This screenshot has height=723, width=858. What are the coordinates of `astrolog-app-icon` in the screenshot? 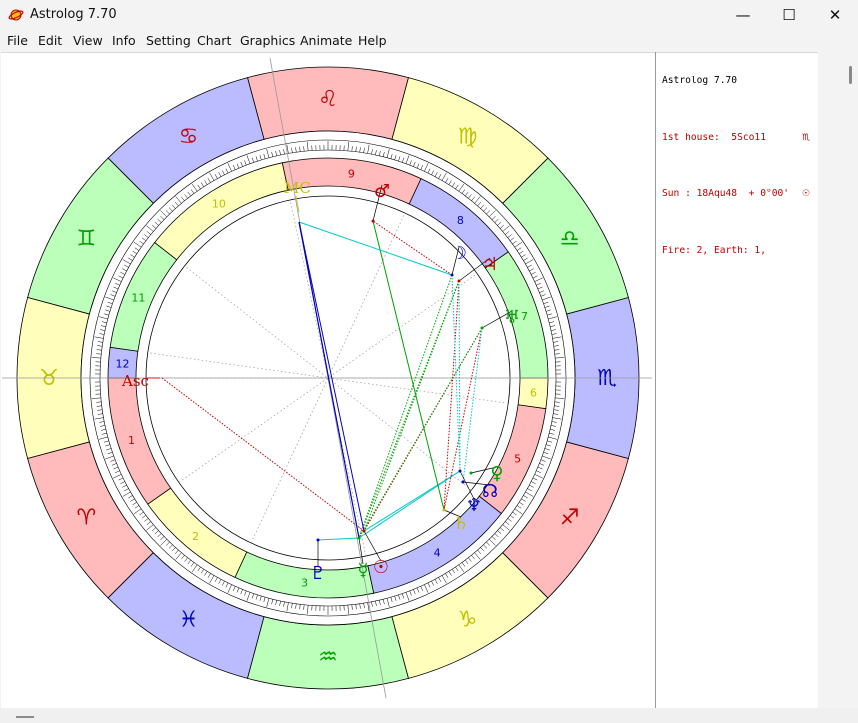 It's located at (16, 15).